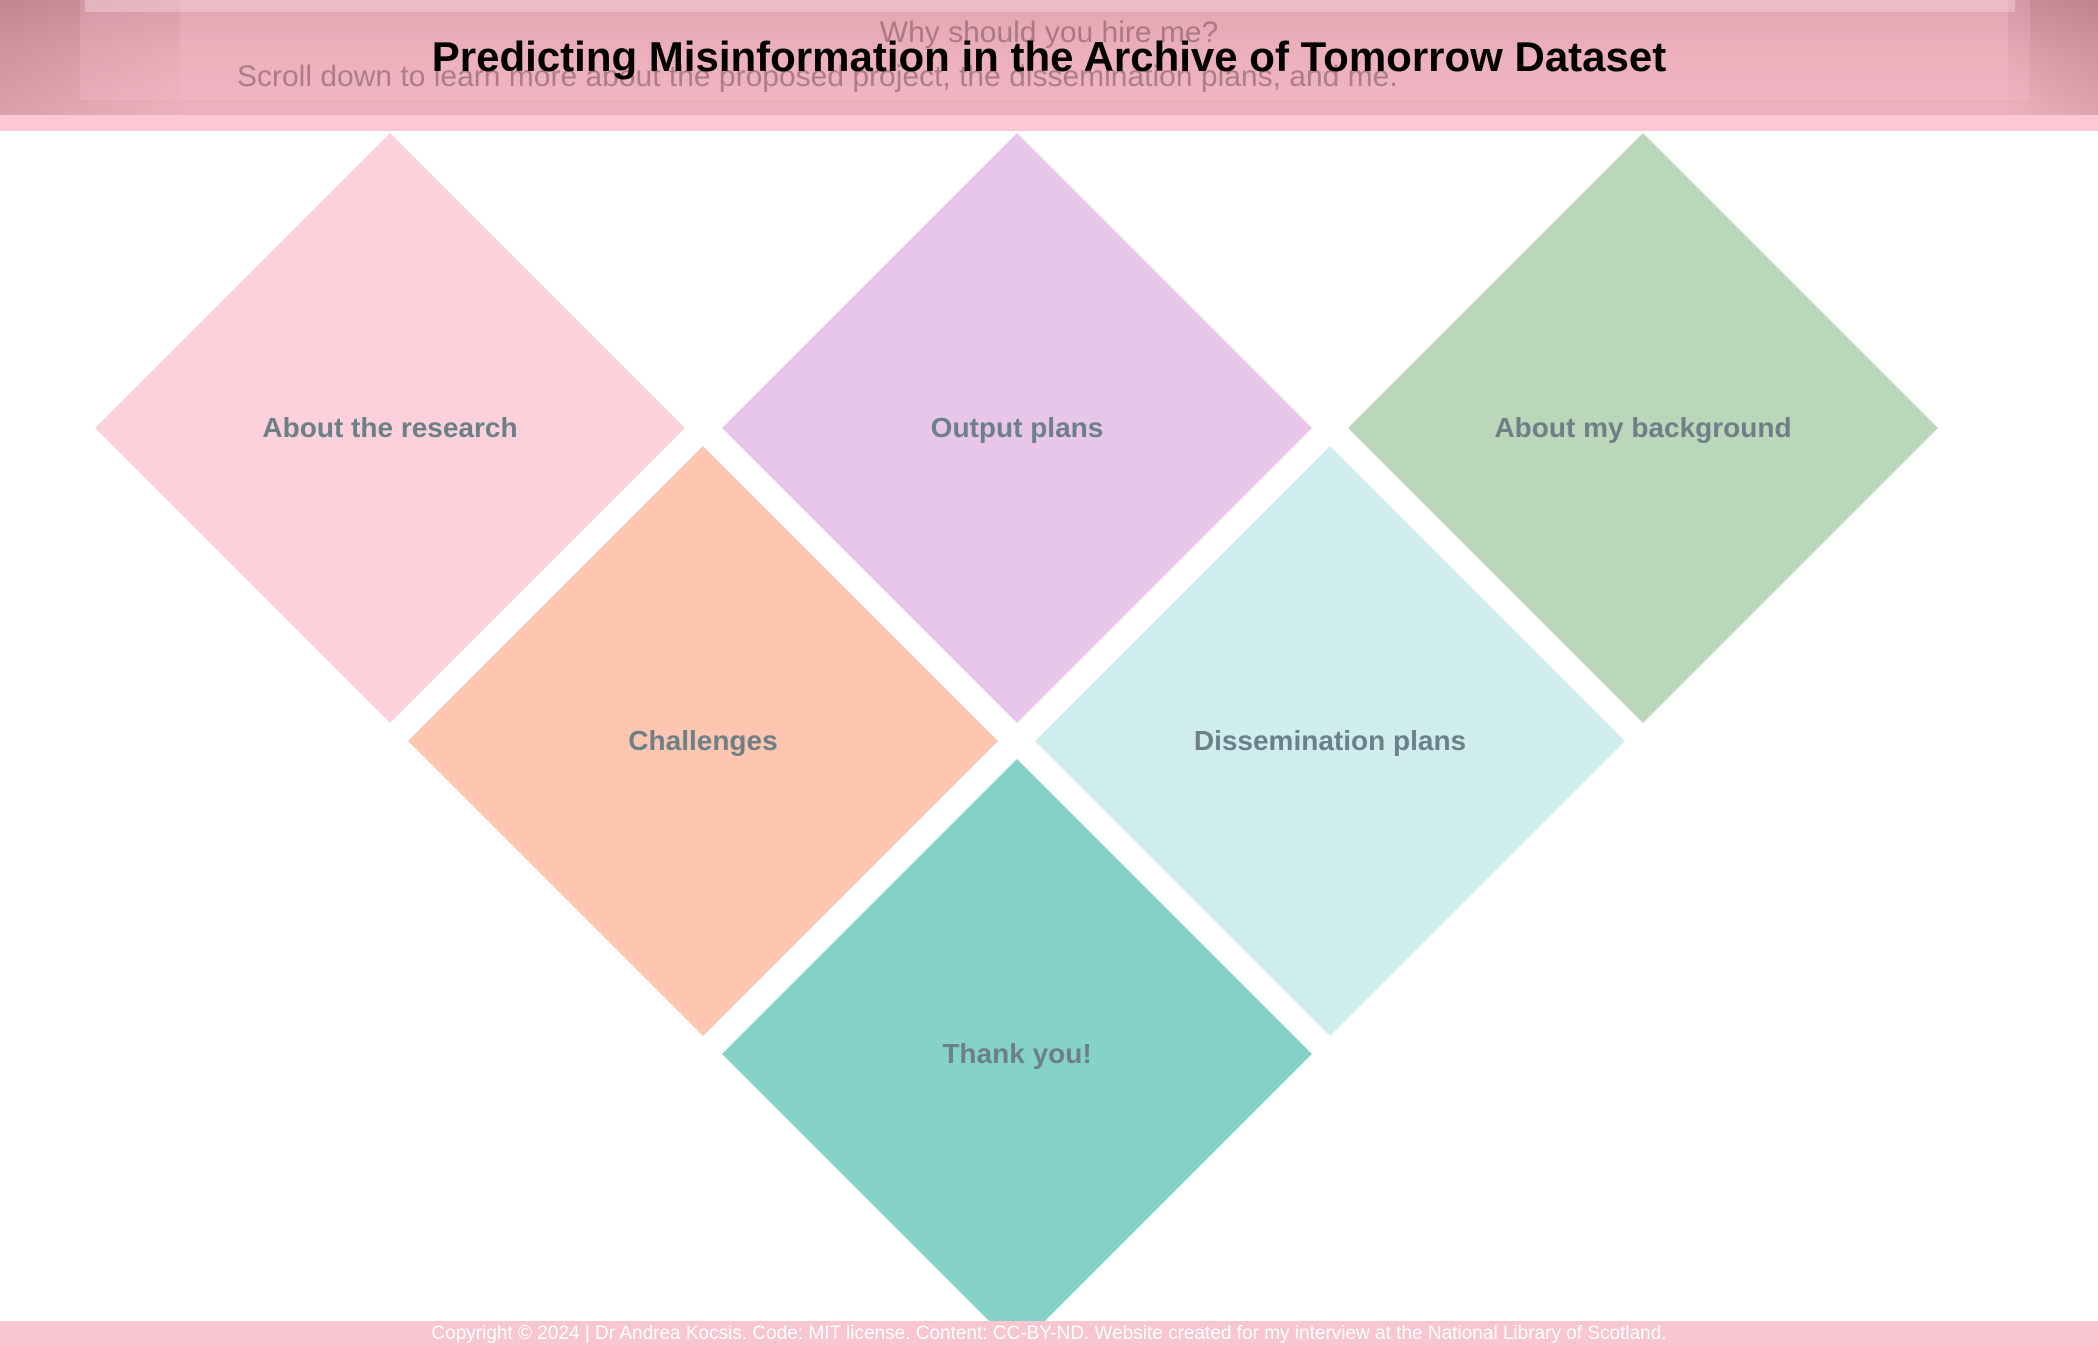 The width and height of the screenshot is (2098, 1346). Describe the element at coordinates (1017, 427) in the screenshot. I see `menu-tile-label: Output plans` at that location.